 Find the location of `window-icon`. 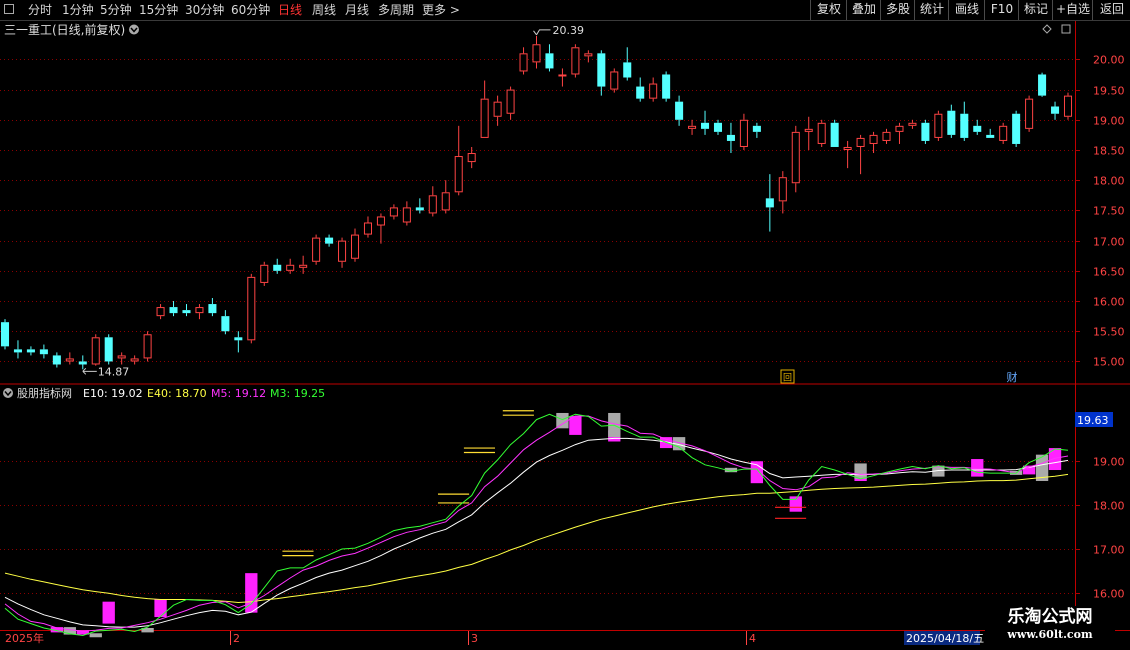

window-icon is located at coordinates (9, 9).